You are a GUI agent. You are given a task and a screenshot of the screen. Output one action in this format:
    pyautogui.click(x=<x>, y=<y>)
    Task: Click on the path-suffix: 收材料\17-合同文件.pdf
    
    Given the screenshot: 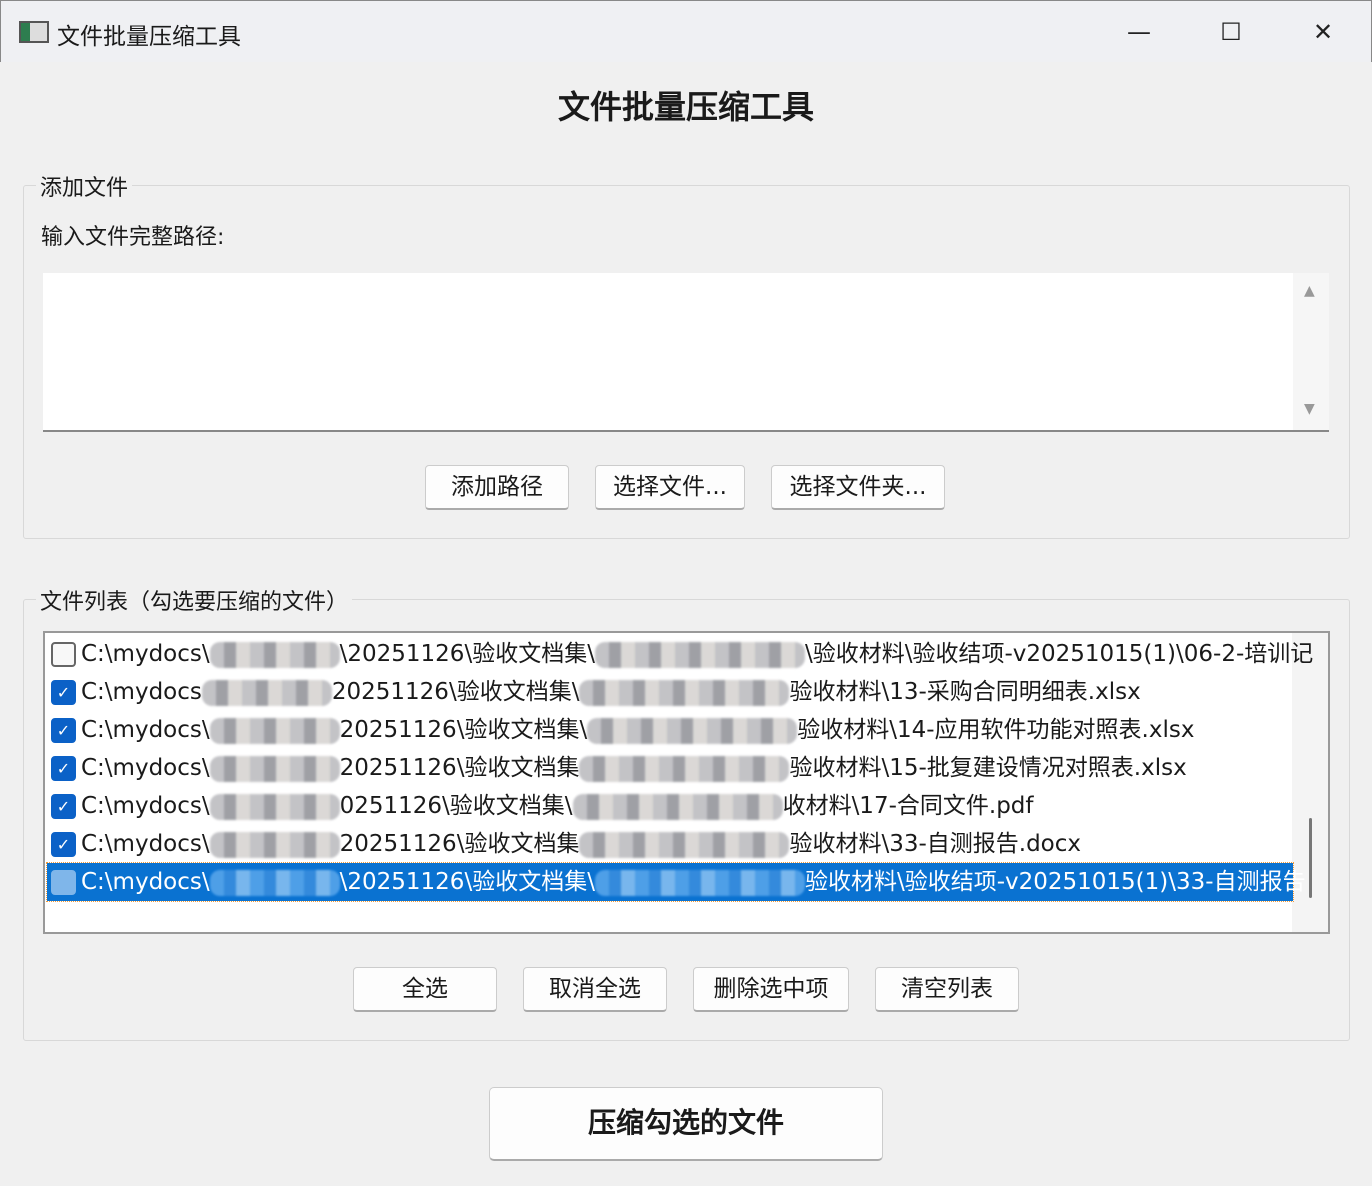 What is the action you would take?
    pyautogui.click(x=908, y=806)
    